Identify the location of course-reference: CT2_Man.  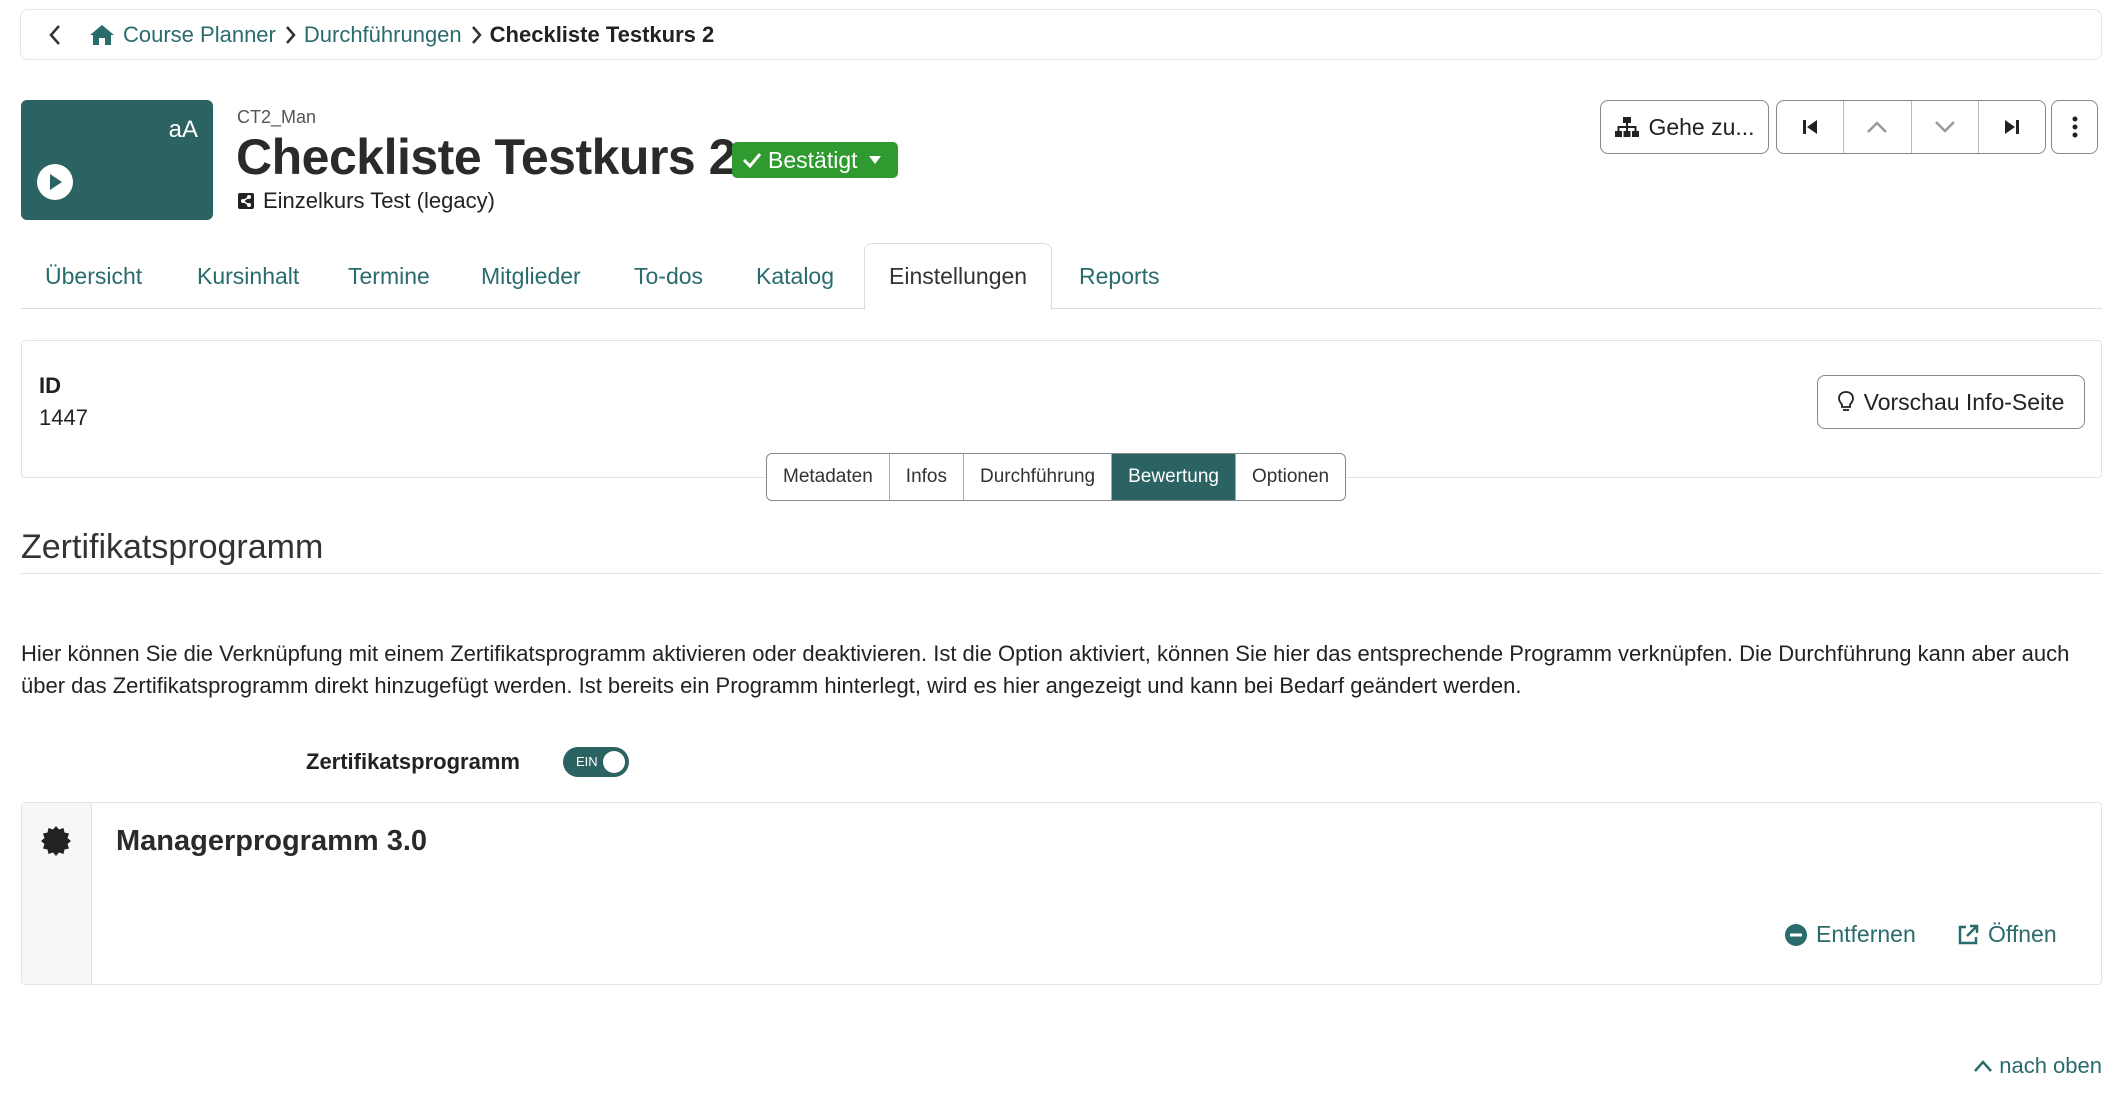
(277, 117).